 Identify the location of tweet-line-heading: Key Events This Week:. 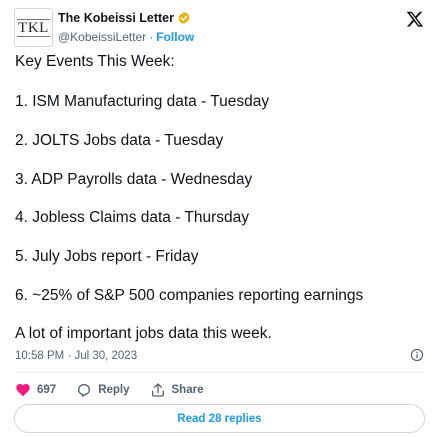
(95, 61).